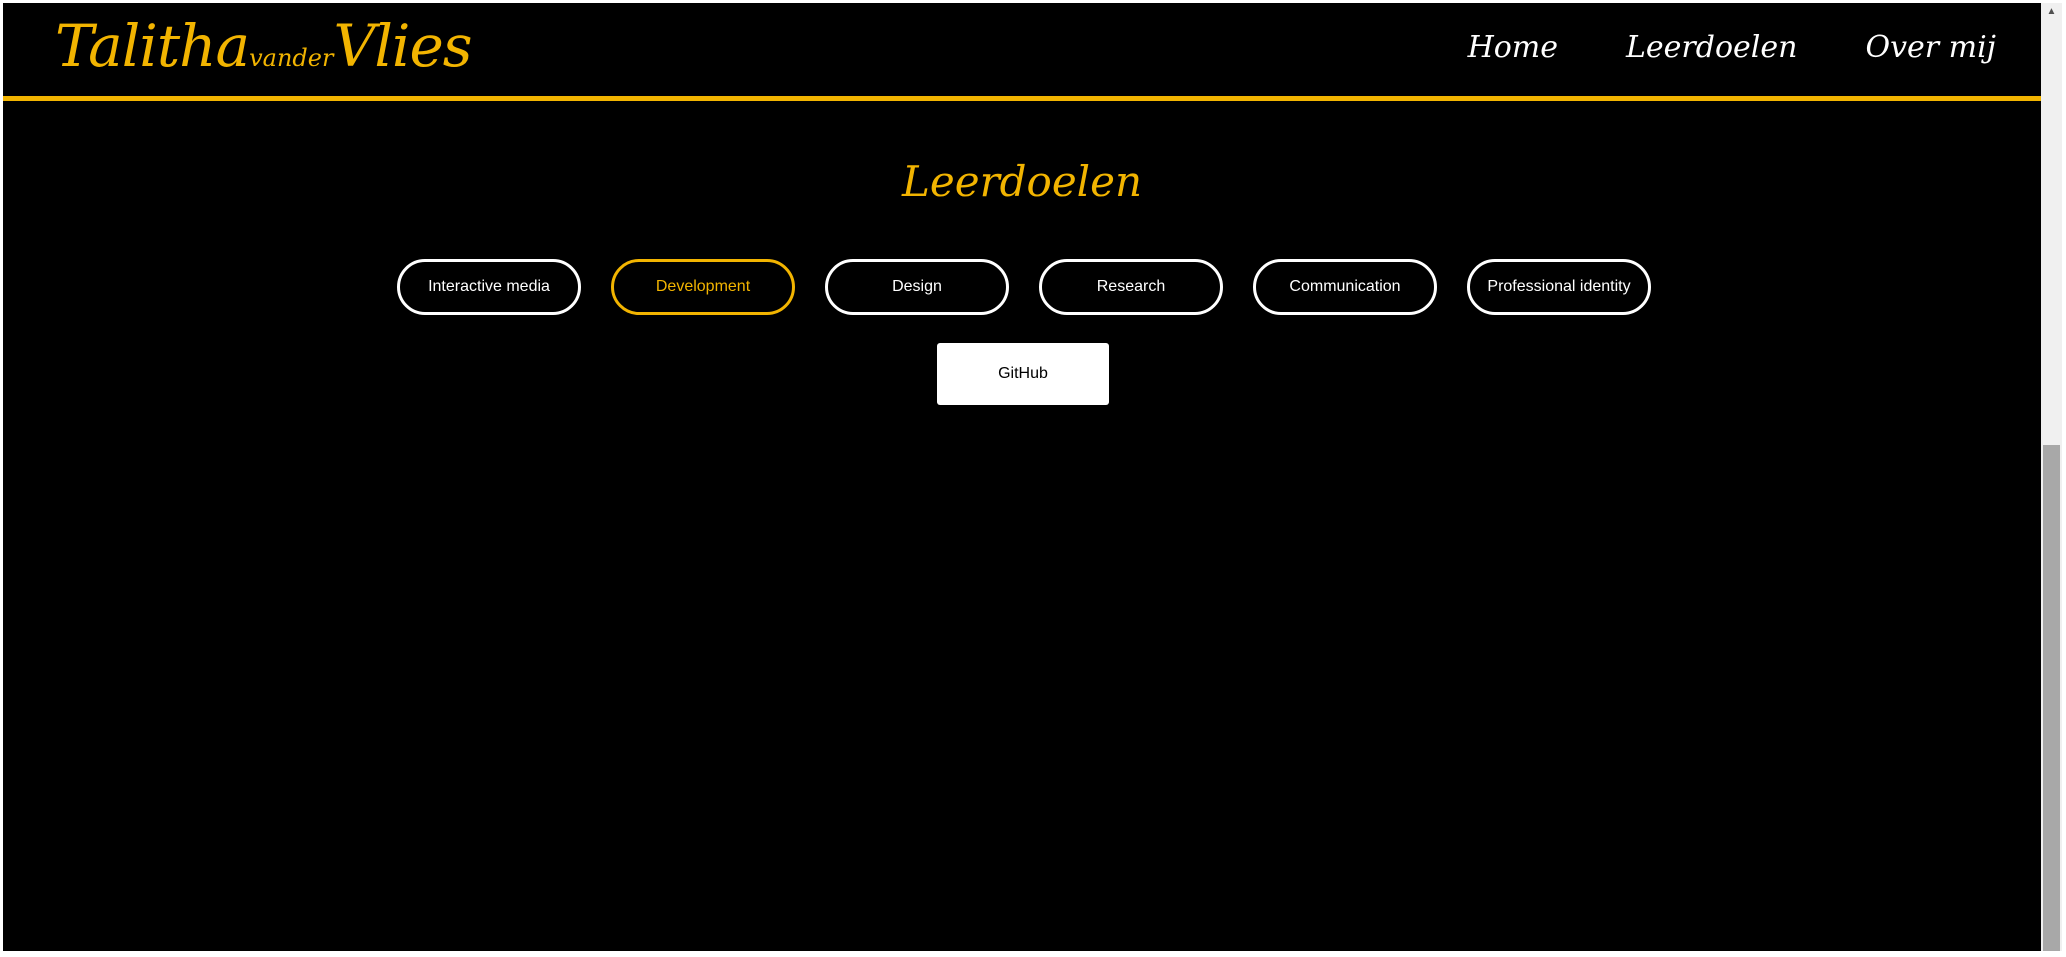 The image size is (2066, 957). What do you see at coordinates (1131, 287) in the screenshot?
I see `tab-research: Research` at bounding box center [1131, 287].